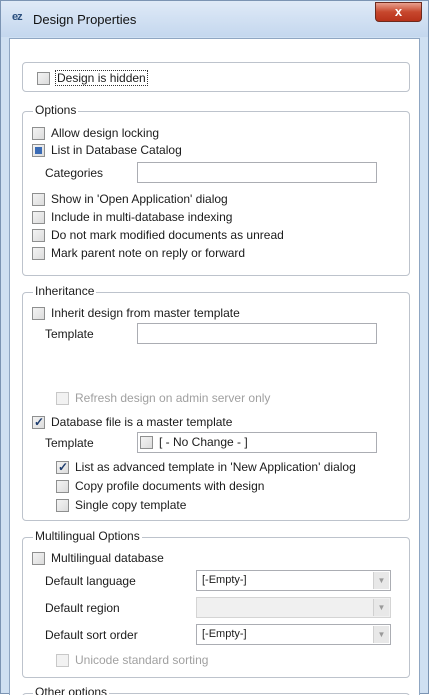 Image resolution: width=429 pixels, height=695 pixels. I want to click on allow-locking-label: Allow design locking, so click(105, 133).